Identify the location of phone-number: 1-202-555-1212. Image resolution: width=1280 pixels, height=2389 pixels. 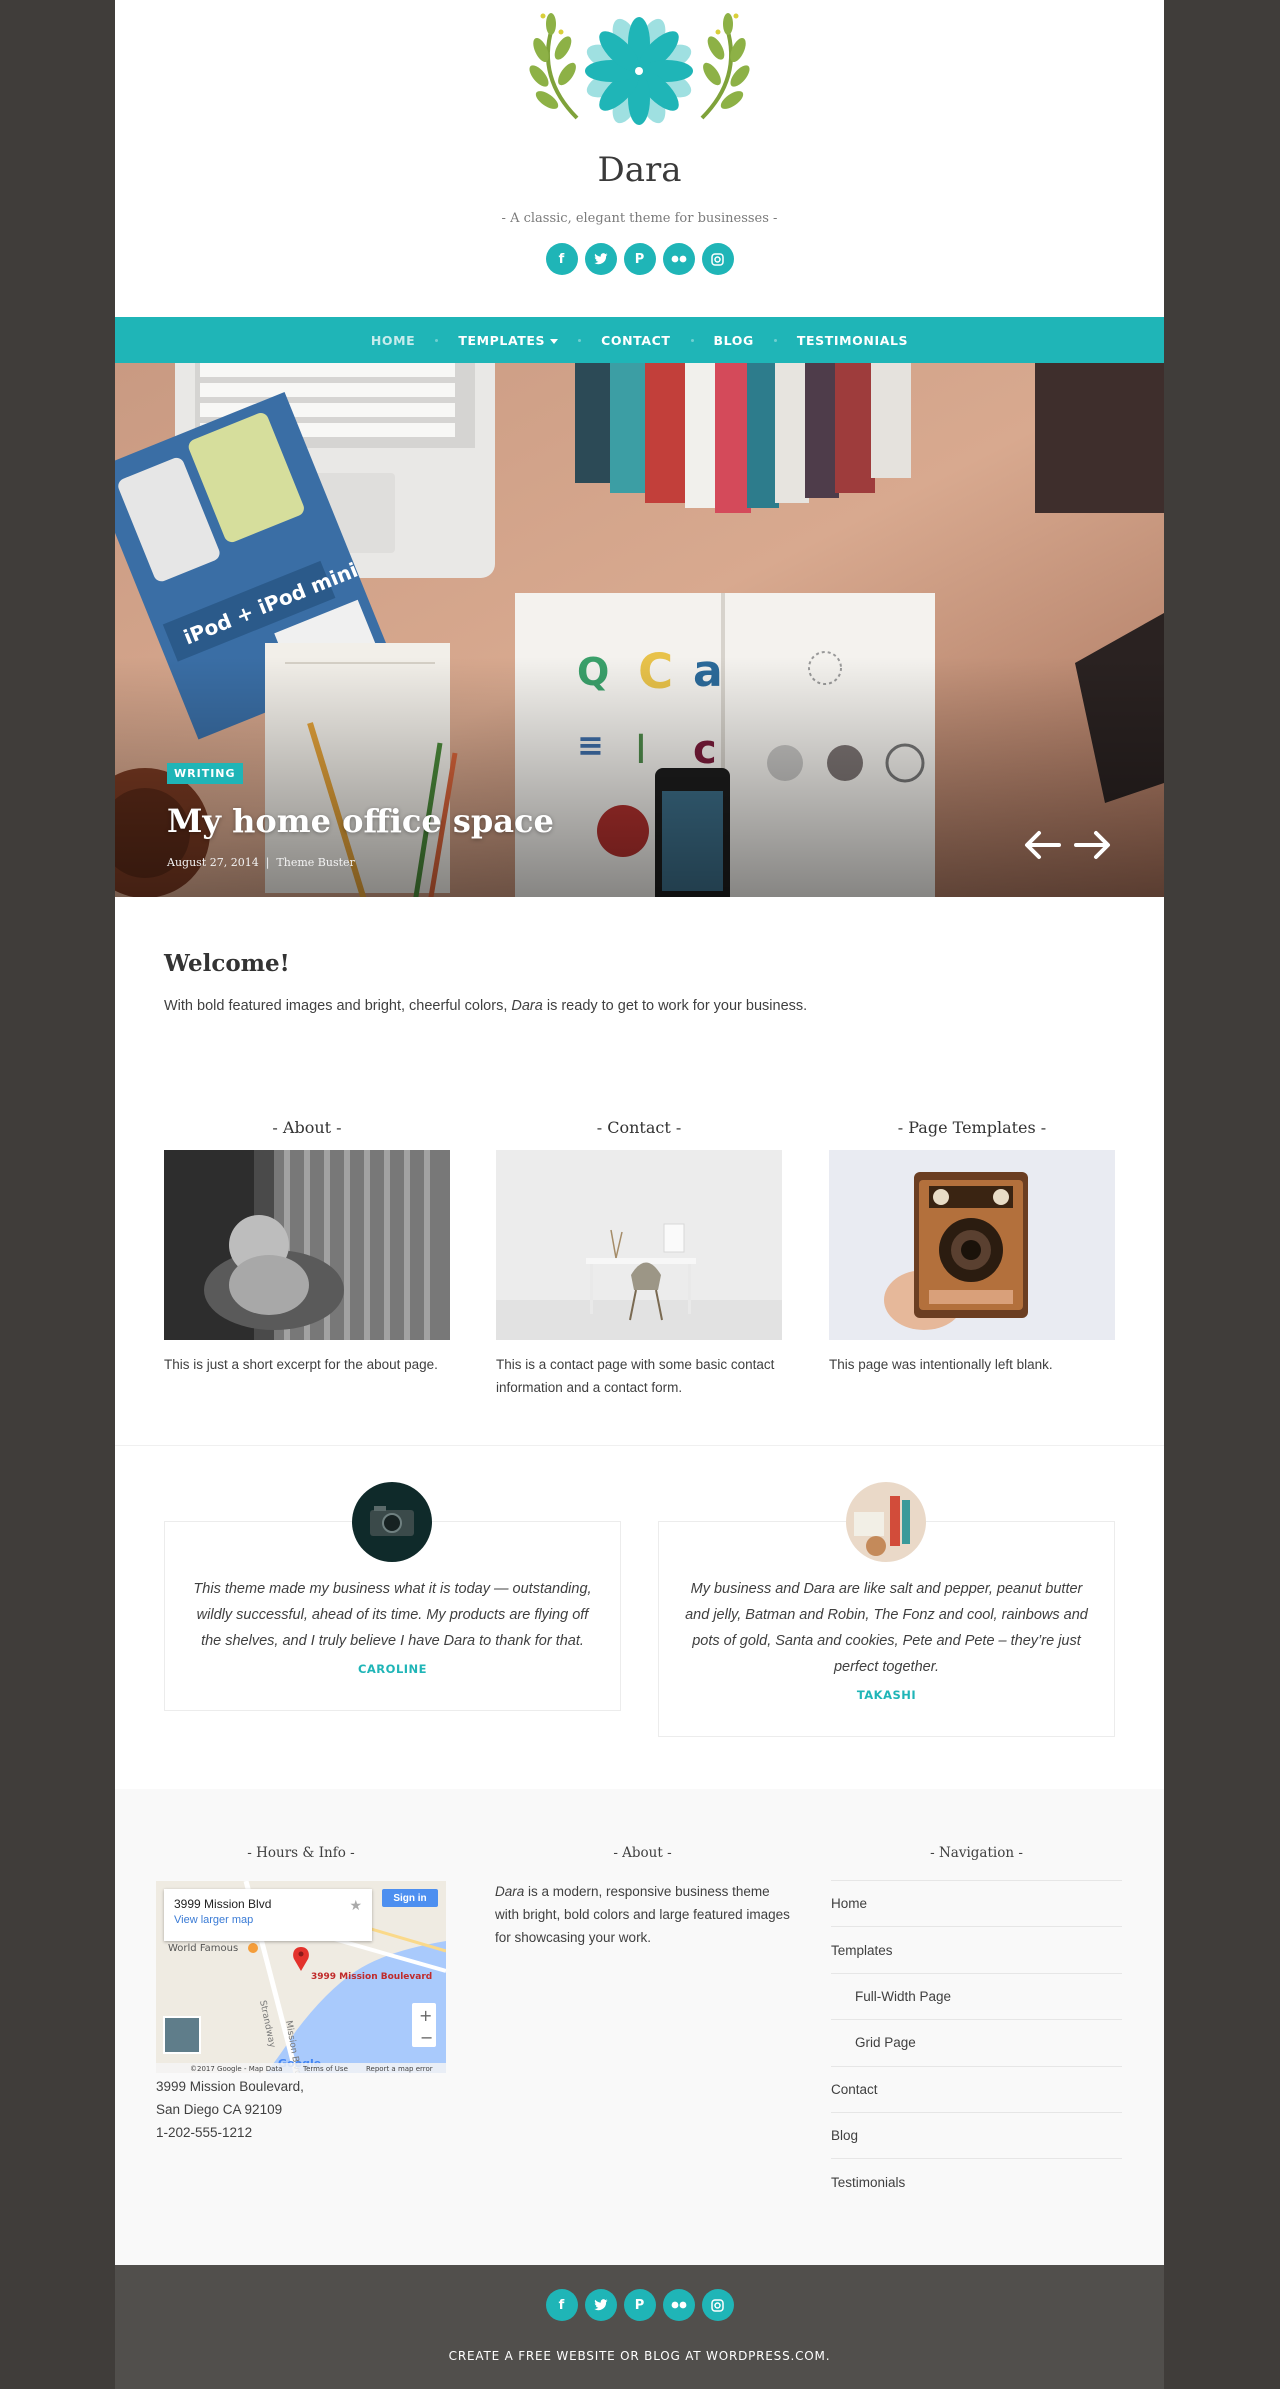
(230, 2132).